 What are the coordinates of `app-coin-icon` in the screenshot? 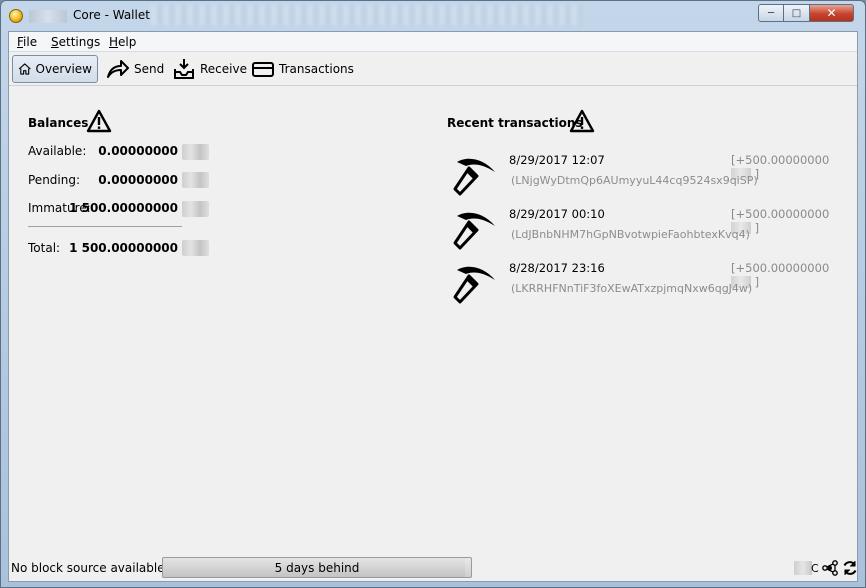 It's located at (16, 16).